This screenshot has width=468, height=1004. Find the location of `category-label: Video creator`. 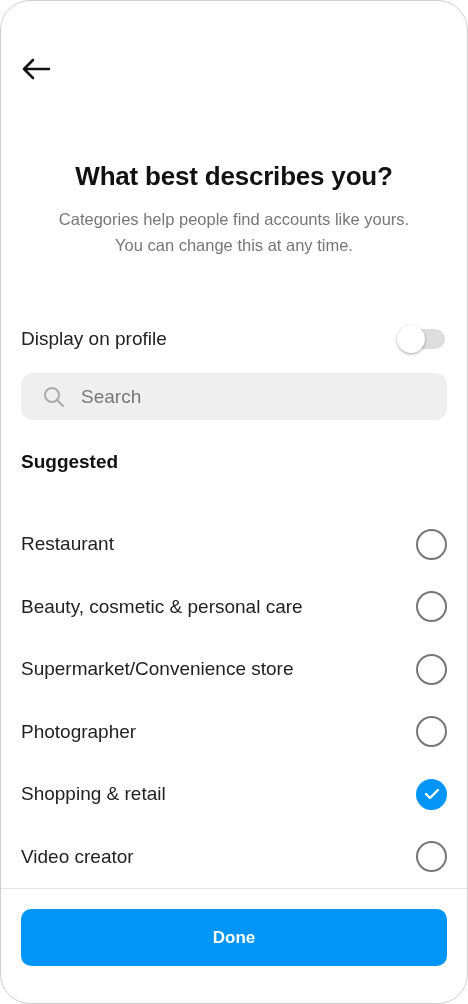

category-label: Video creator is located at coordinates (77, 856).